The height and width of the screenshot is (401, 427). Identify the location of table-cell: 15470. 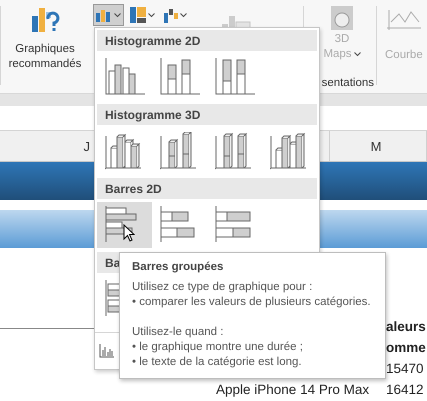
(405, 368).